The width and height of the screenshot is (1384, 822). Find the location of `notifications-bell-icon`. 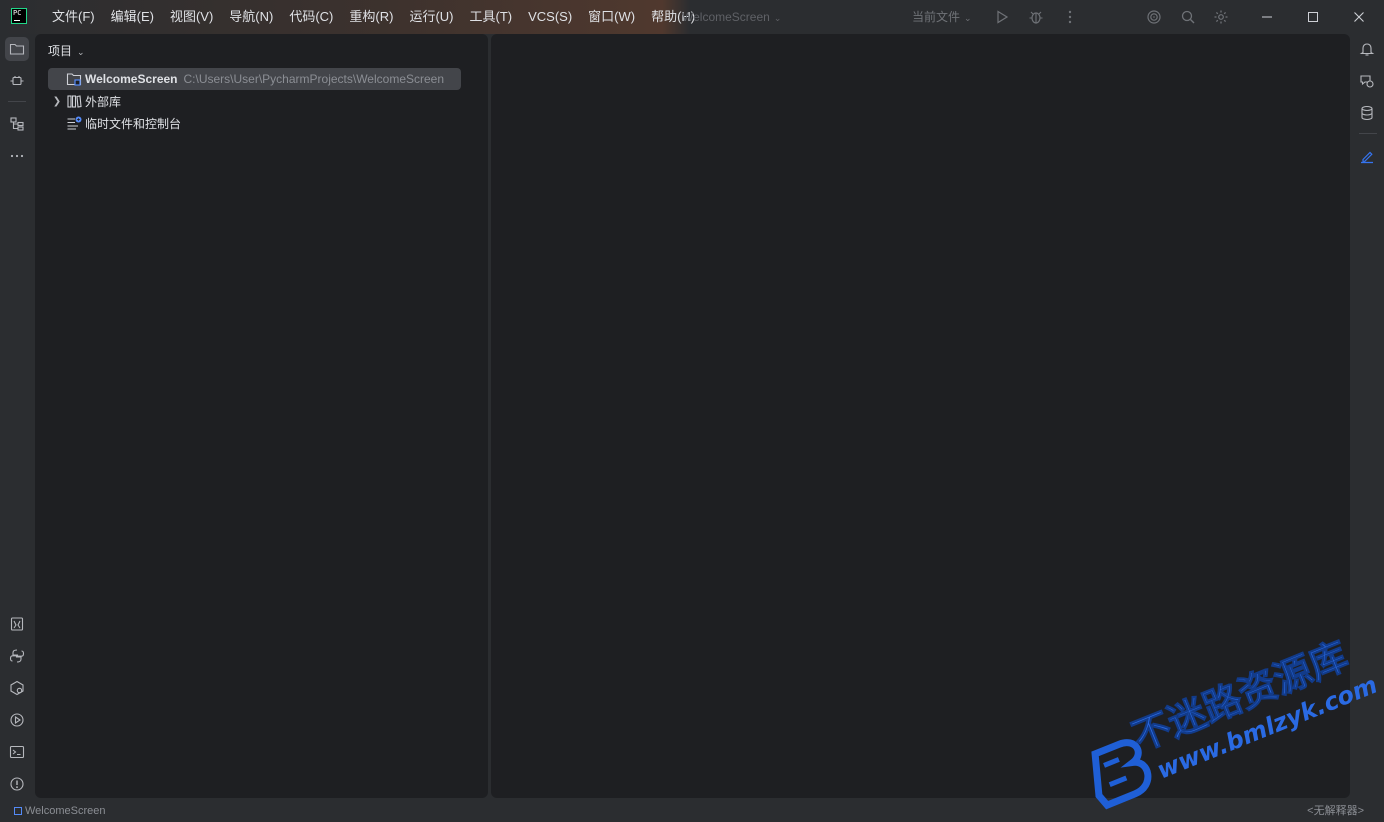

notifications-bell-icon is located at coordinates (1367, 49).